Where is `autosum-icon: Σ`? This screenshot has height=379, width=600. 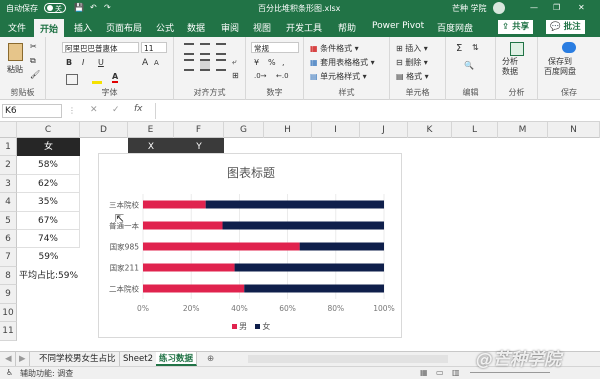
autosum-icon: Σ is located at coordinates (459, 48).